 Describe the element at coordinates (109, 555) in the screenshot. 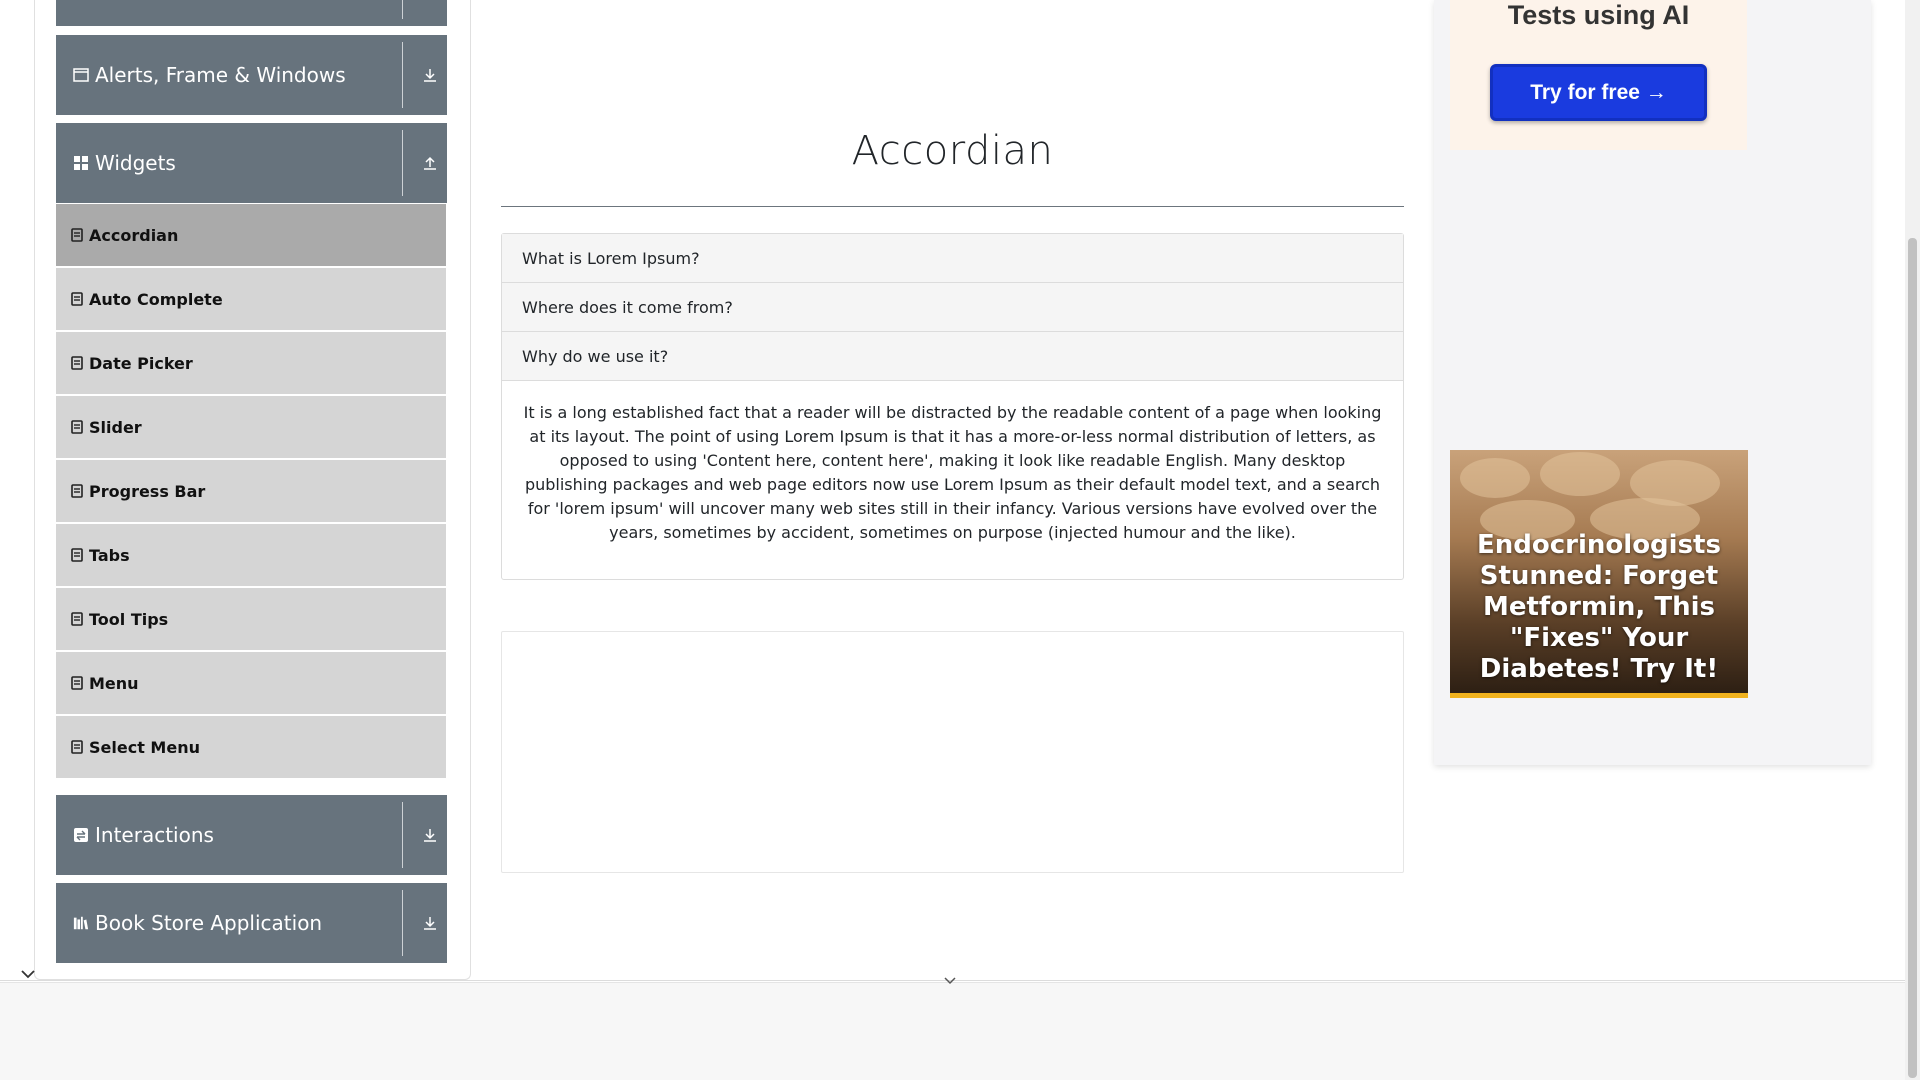

I see `menu-item-label: Tabs` at that location.